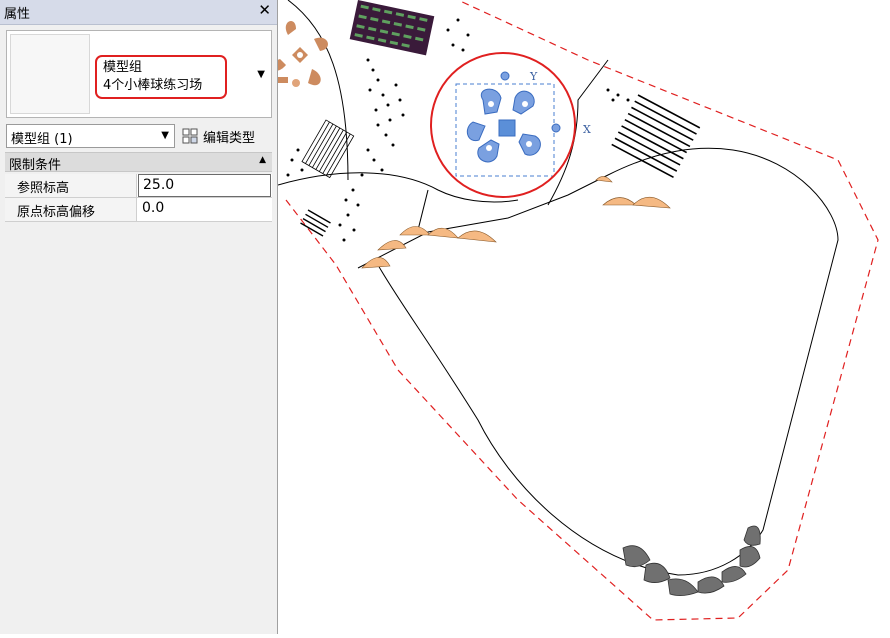 The height and width of the screenshot is (638, 890). I want to click on type-name-label: 4个小棒球练习场, so click(153, 85).